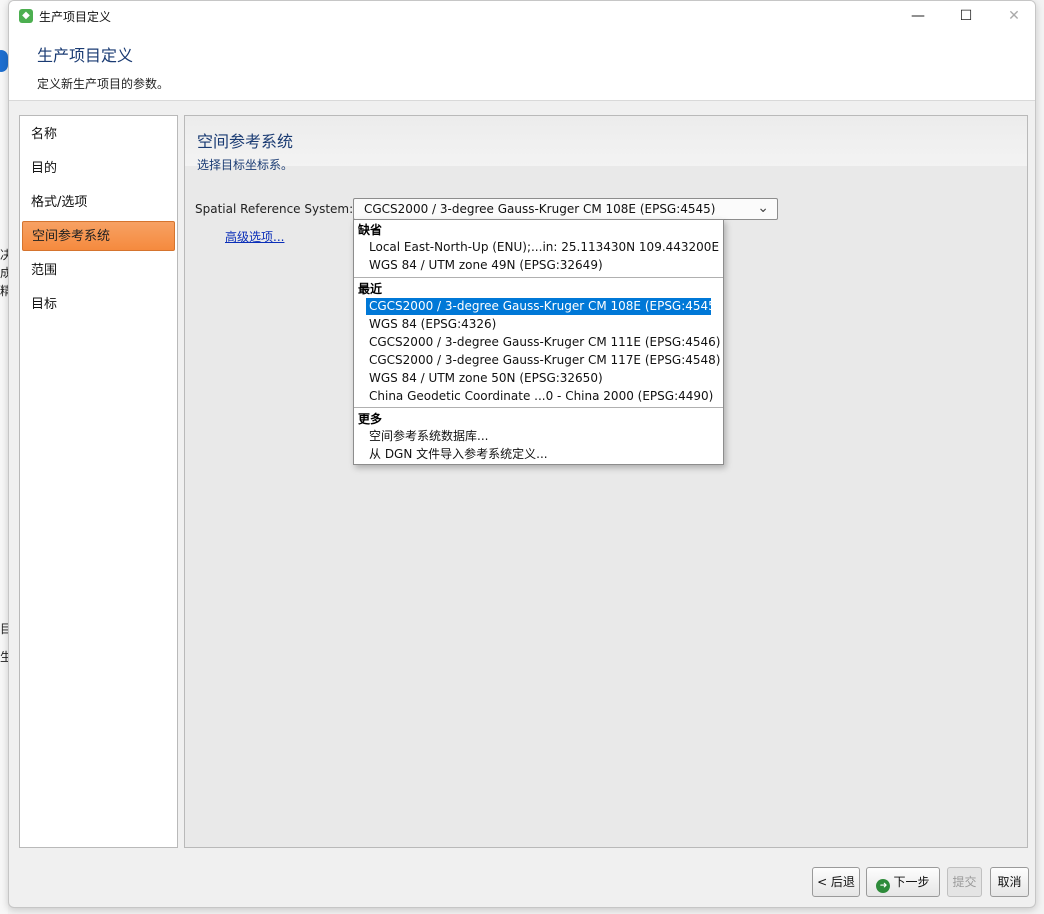  Describe the element at coordinates (538, 324) in the screenshot. I see `srs-option: WGS 84 (EPSG:4326)` at that location.